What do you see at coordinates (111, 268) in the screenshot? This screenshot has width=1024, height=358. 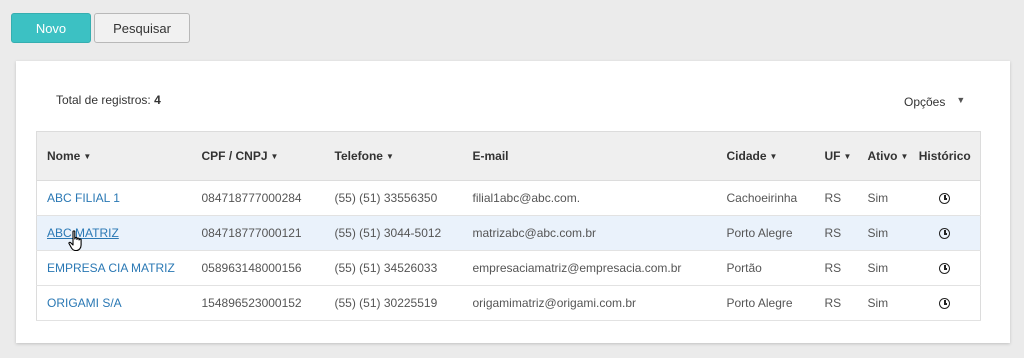 I see `record-name-link: EMPRESA CIA MATRIZ` at bounding box center [111, 268].